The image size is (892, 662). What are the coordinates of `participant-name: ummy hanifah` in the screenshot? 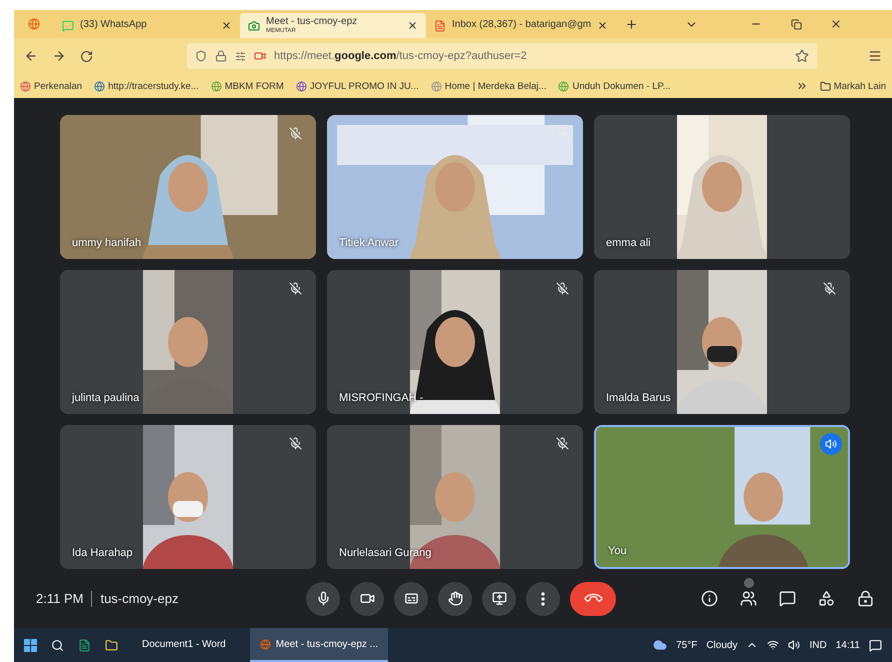 It's located at (107, 243).